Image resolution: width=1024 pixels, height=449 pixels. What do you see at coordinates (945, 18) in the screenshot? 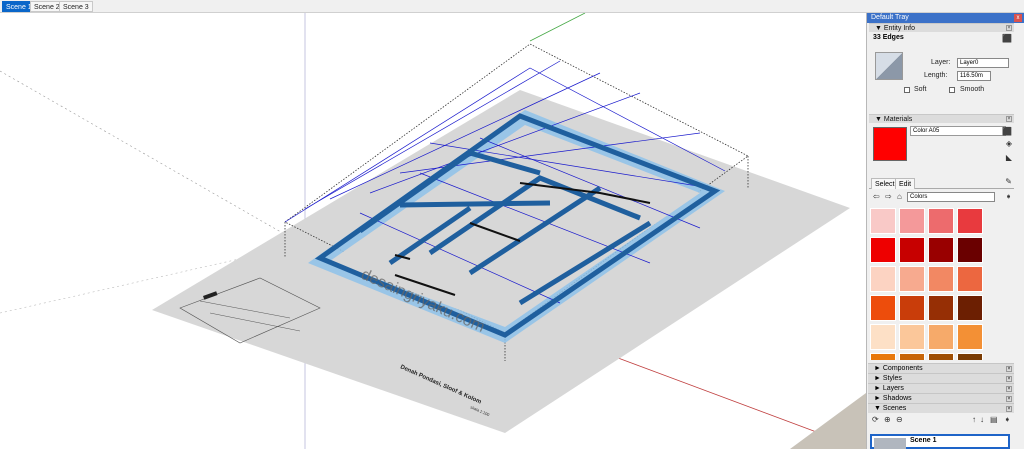
I see `tray-title: Default Tray x` at bounding box center [945, 18].